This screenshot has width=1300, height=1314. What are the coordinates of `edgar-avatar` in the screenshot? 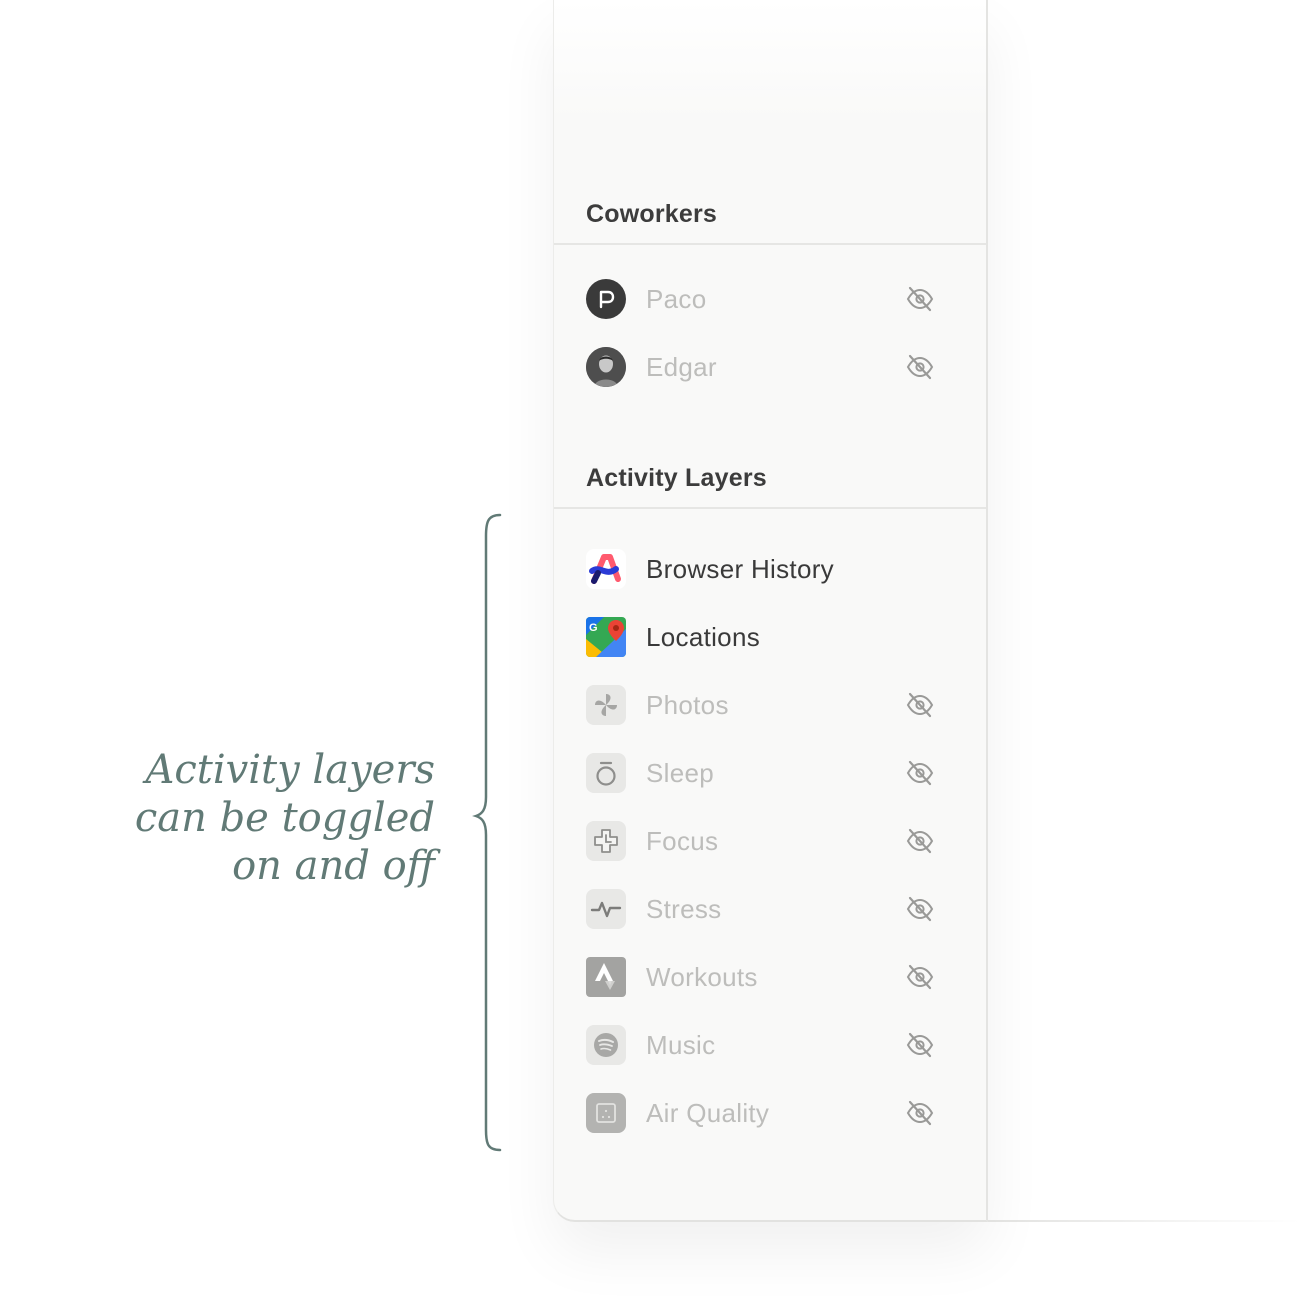 It's located at (606, 367).